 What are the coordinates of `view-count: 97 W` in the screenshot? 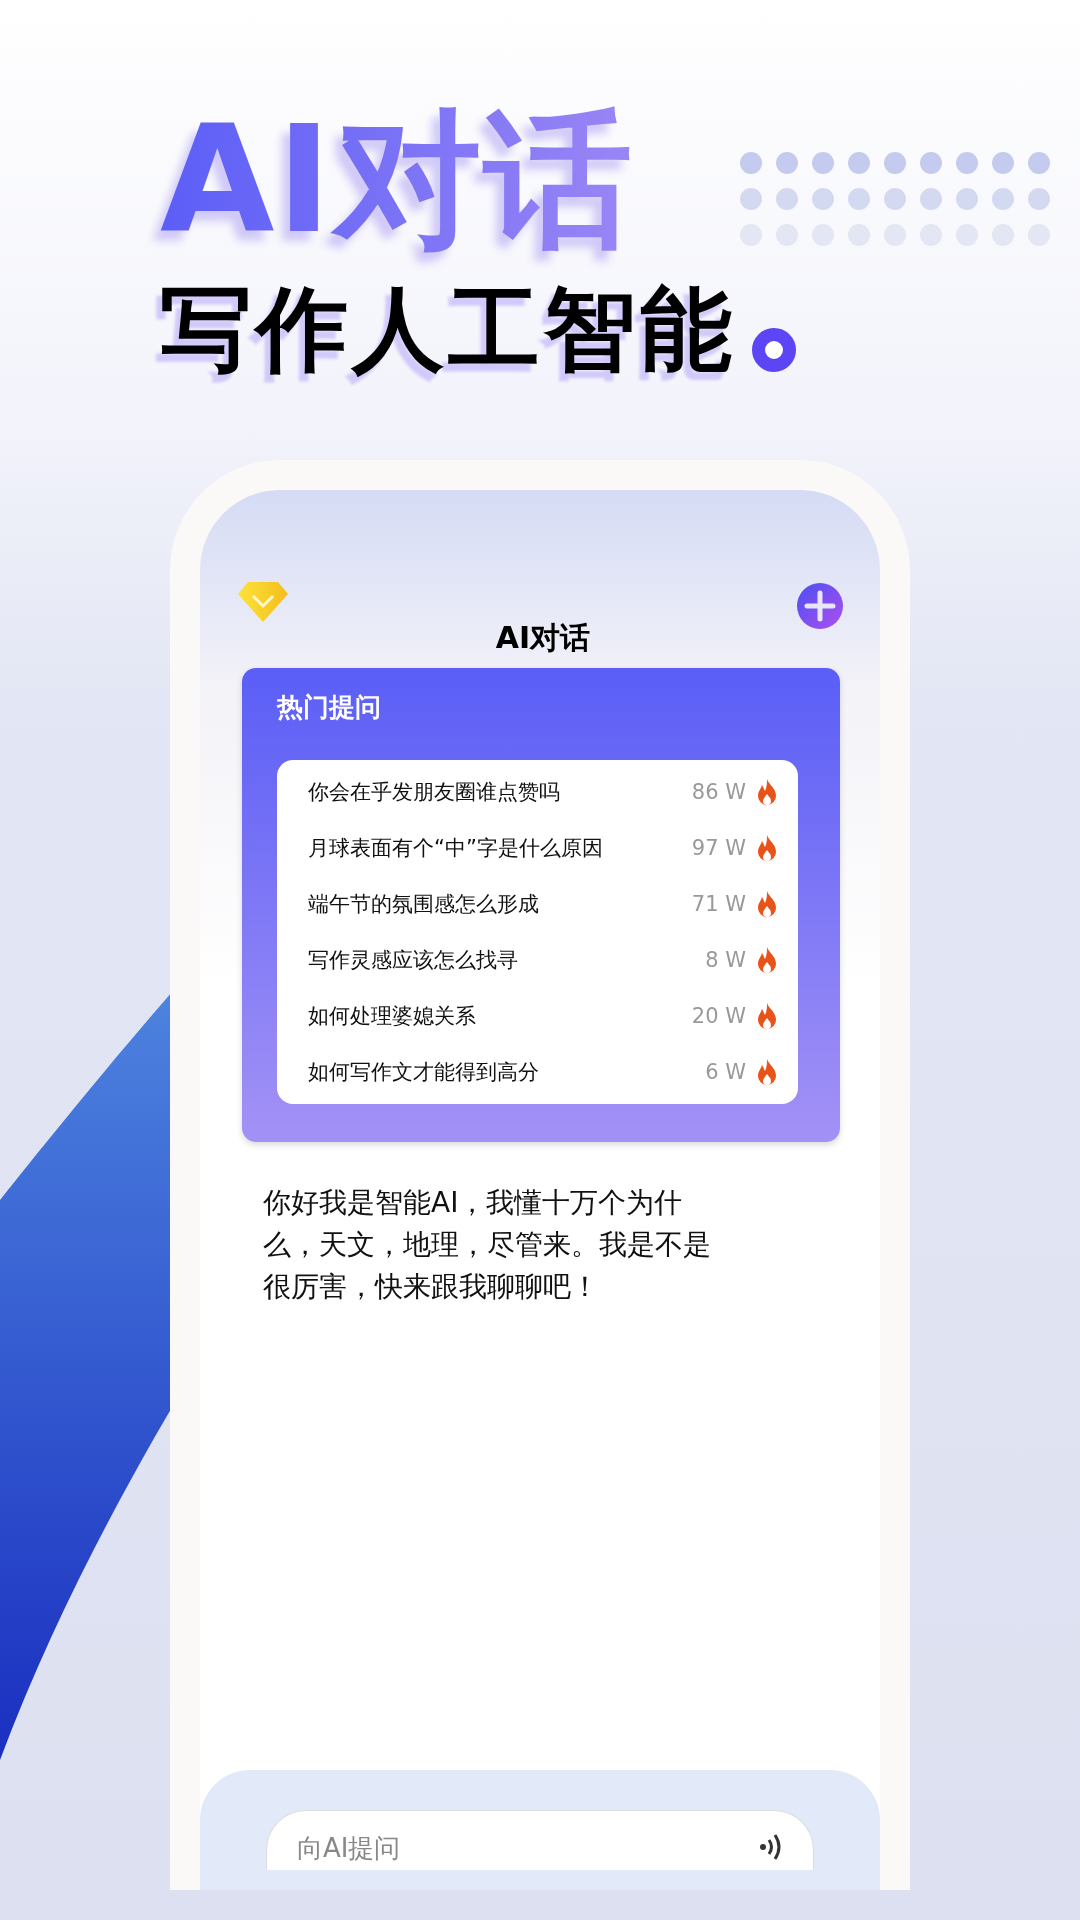 It's located at (718, 848).